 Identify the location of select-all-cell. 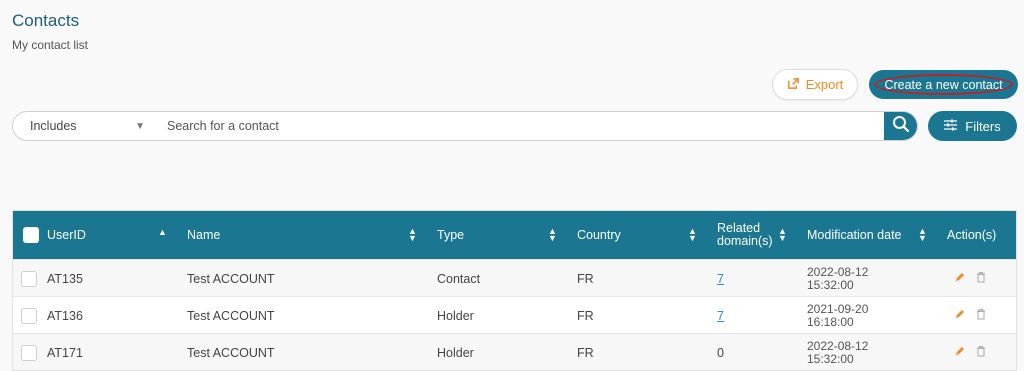
(31, 235).